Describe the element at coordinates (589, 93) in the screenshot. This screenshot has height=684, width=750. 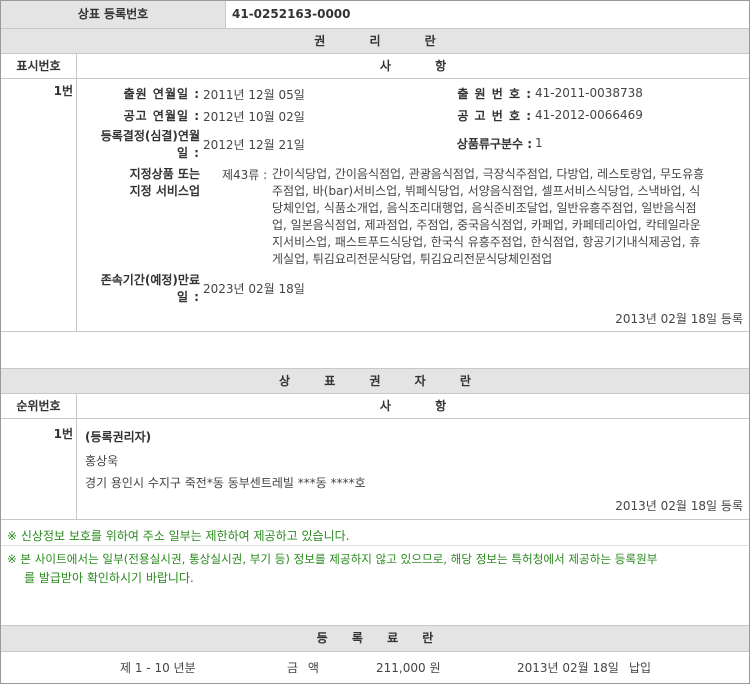
I see `app-no-value: 41-2011-0038738` at that location.